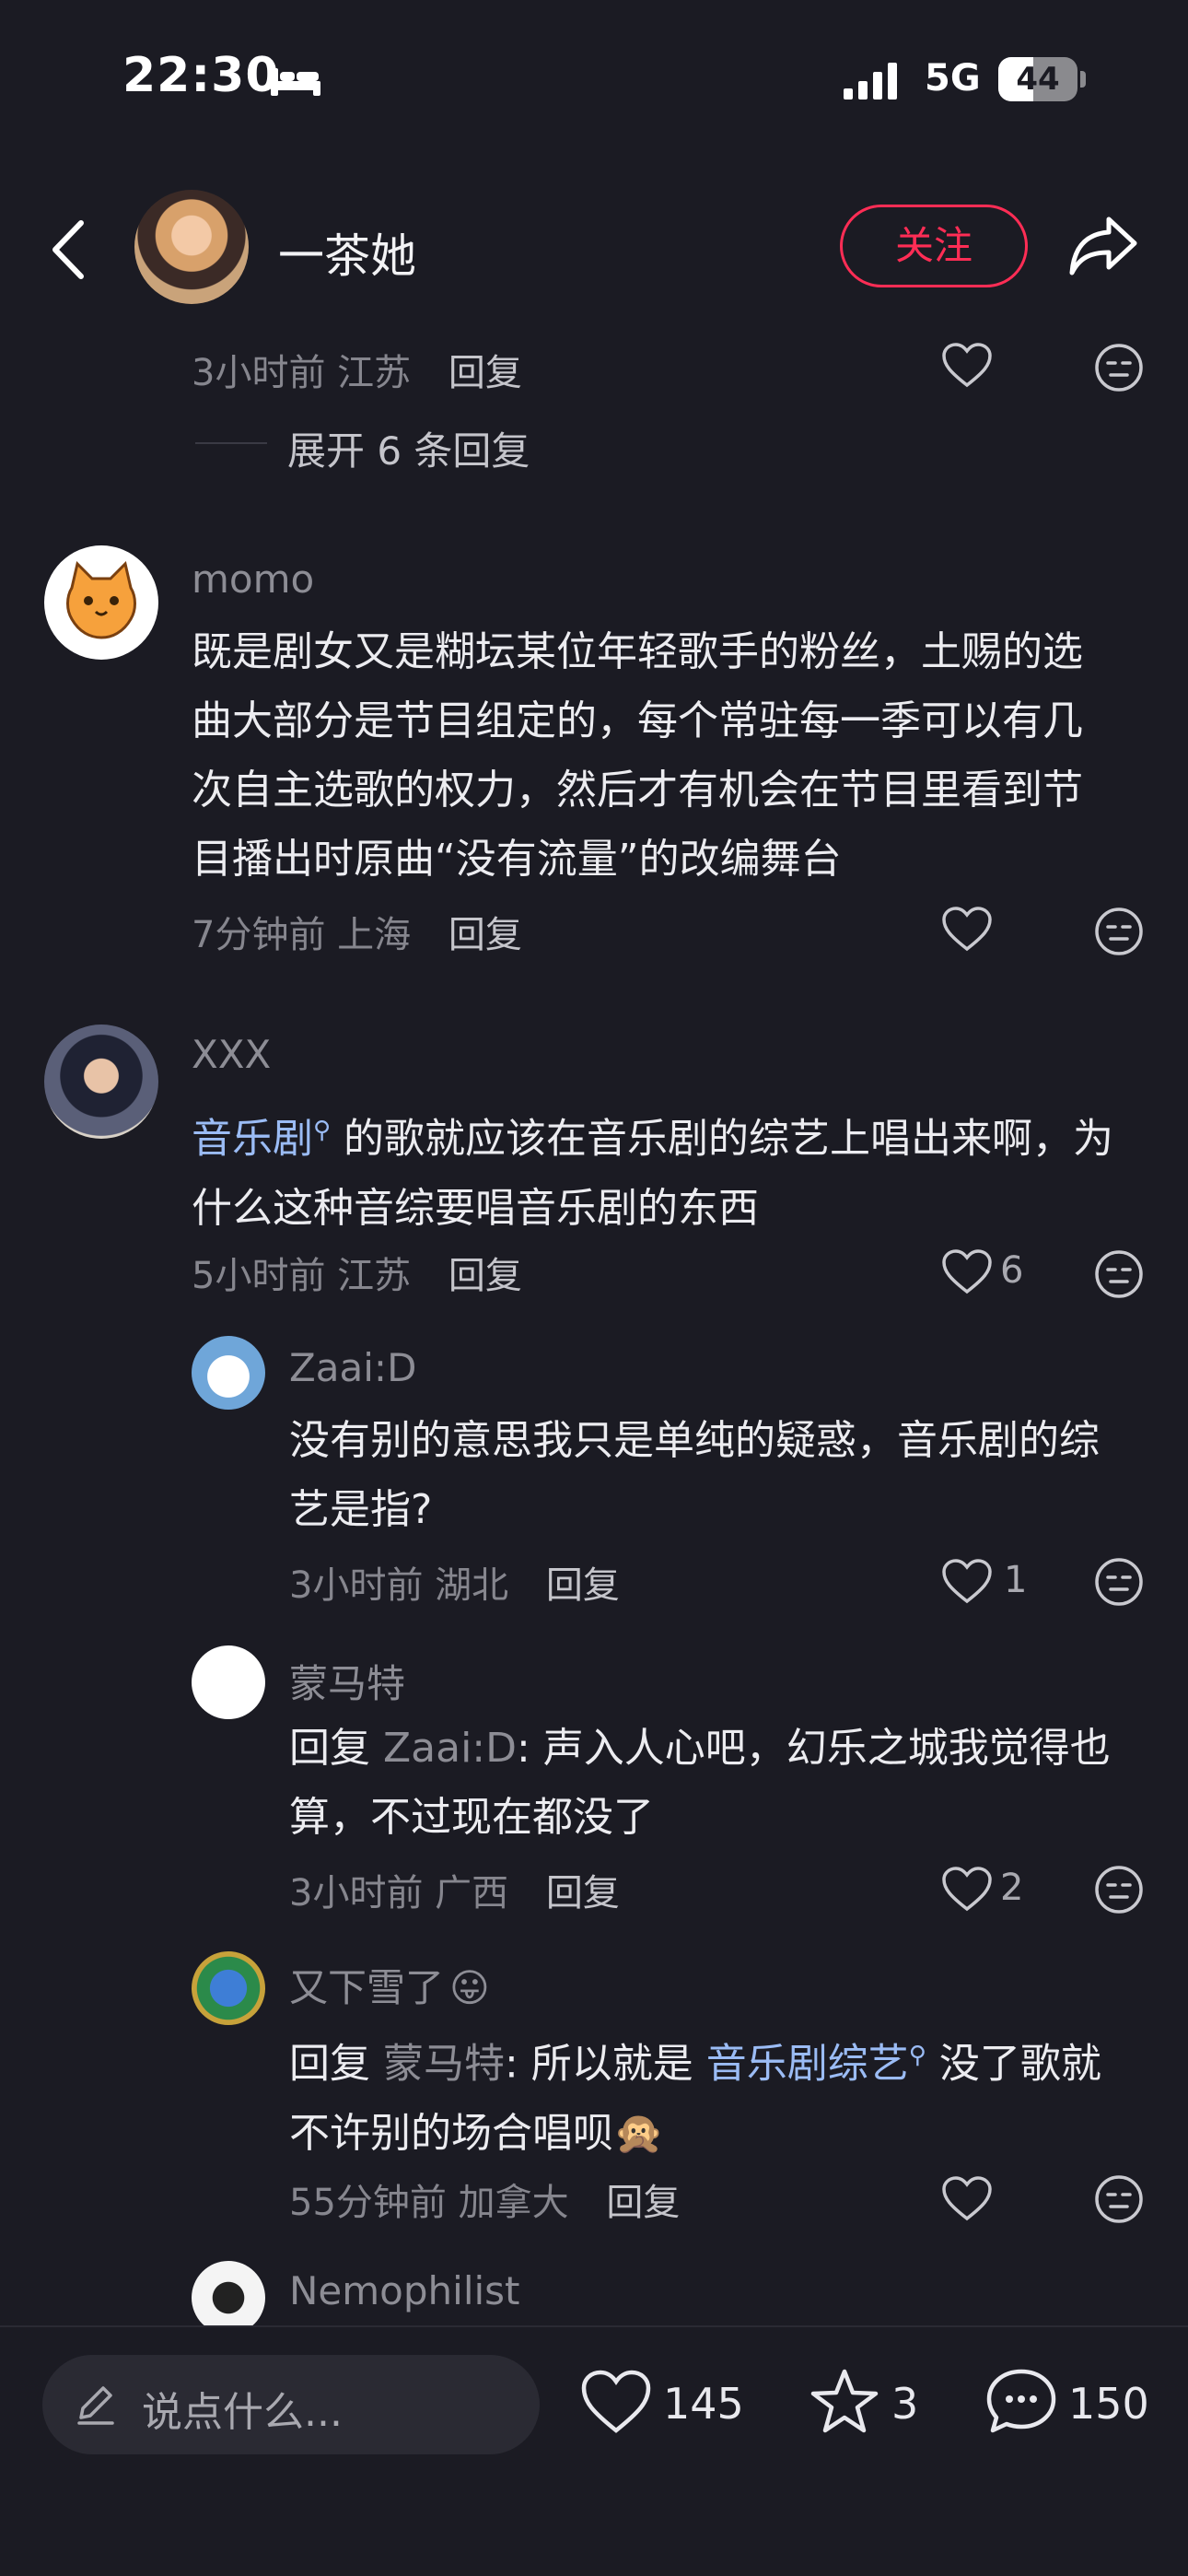 This screenshot has height=2576, width=1188. I want to click on like-count: 6, so click(1012, 1270).